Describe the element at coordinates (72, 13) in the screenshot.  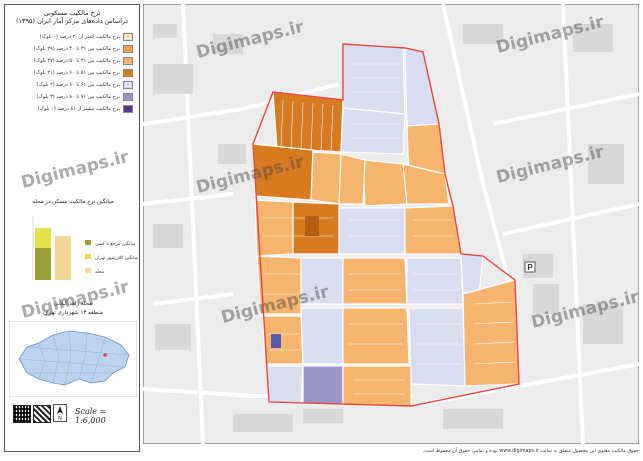
I see `legend-title: نرخ مالکیت مسکونی` at that location.